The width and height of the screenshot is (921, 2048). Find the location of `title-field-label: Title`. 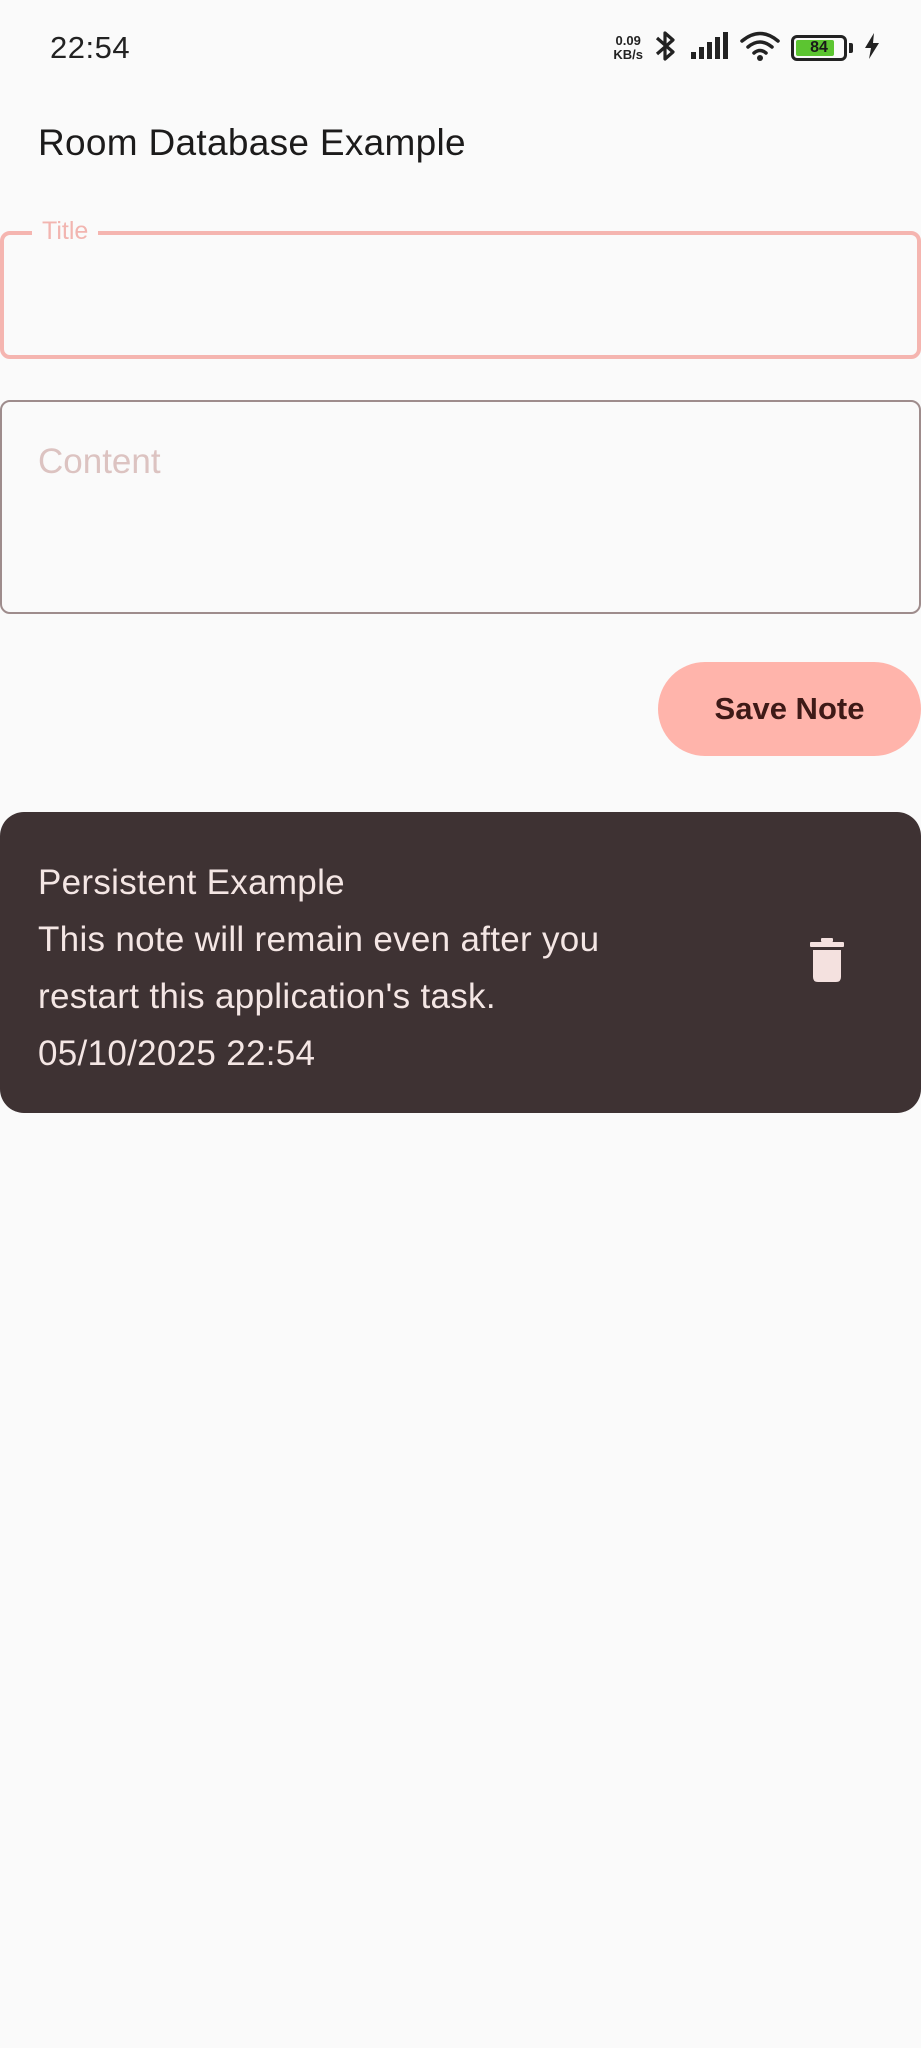

title-field-label: Title is located at coordinates (65, 231).